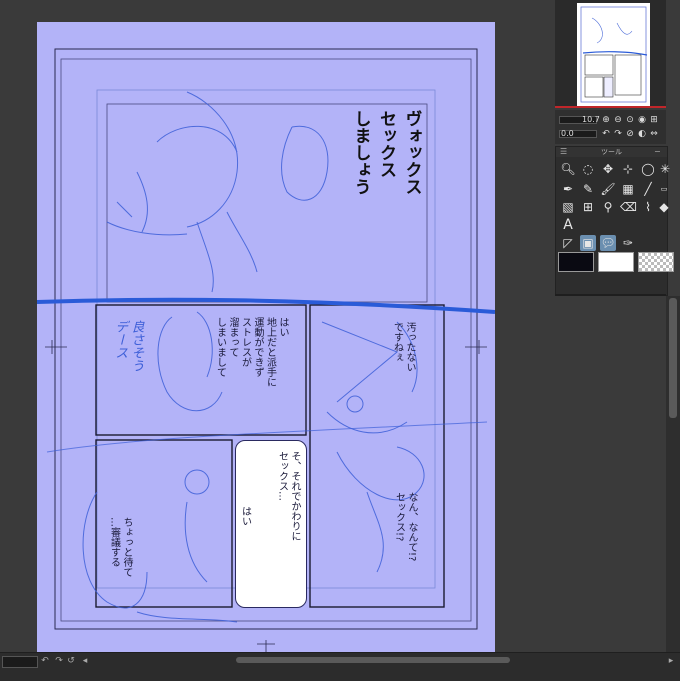 The image size is (680, 681). I want to click on operation-tool-icon: ⊹, so click(628, 169).